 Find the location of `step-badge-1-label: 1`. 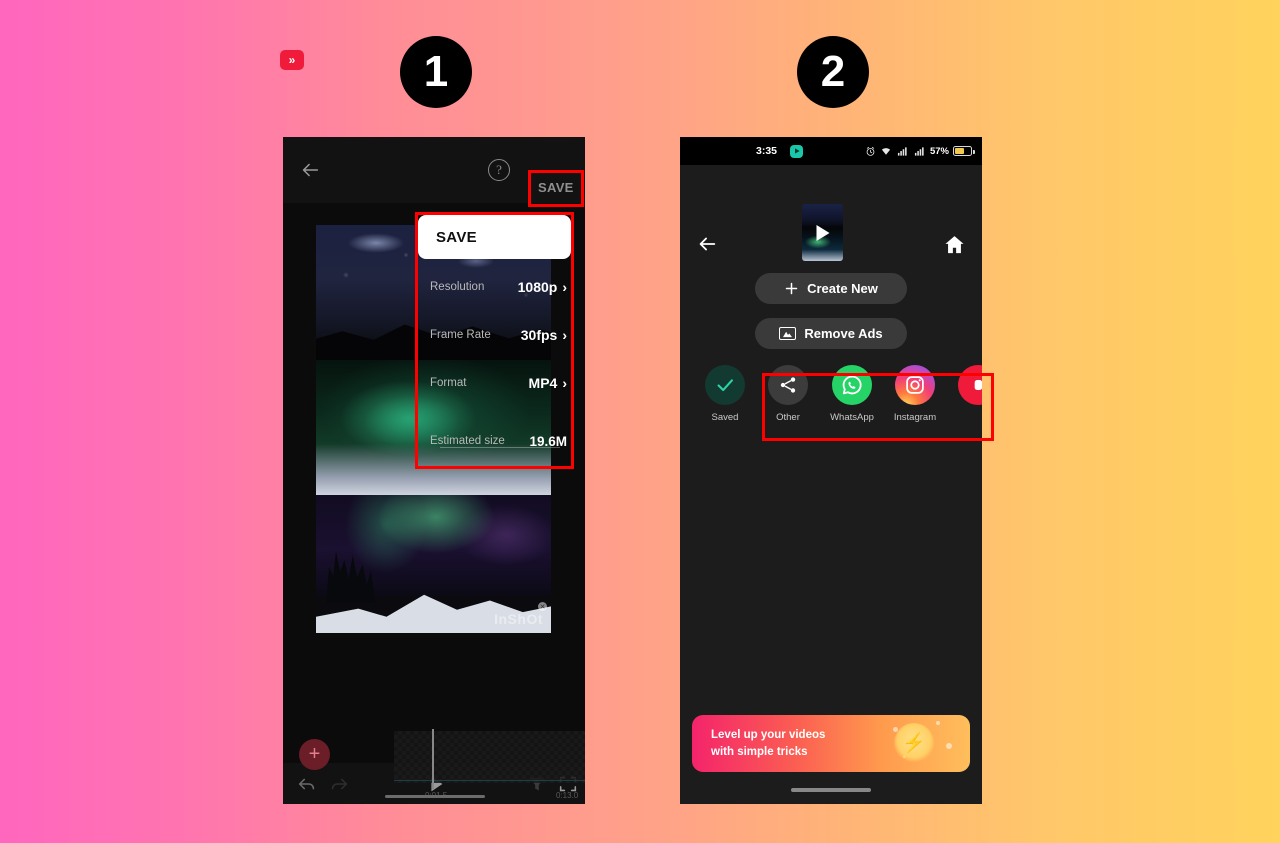

step-badge-1-label: 1 is located at coordinates (436, 71).